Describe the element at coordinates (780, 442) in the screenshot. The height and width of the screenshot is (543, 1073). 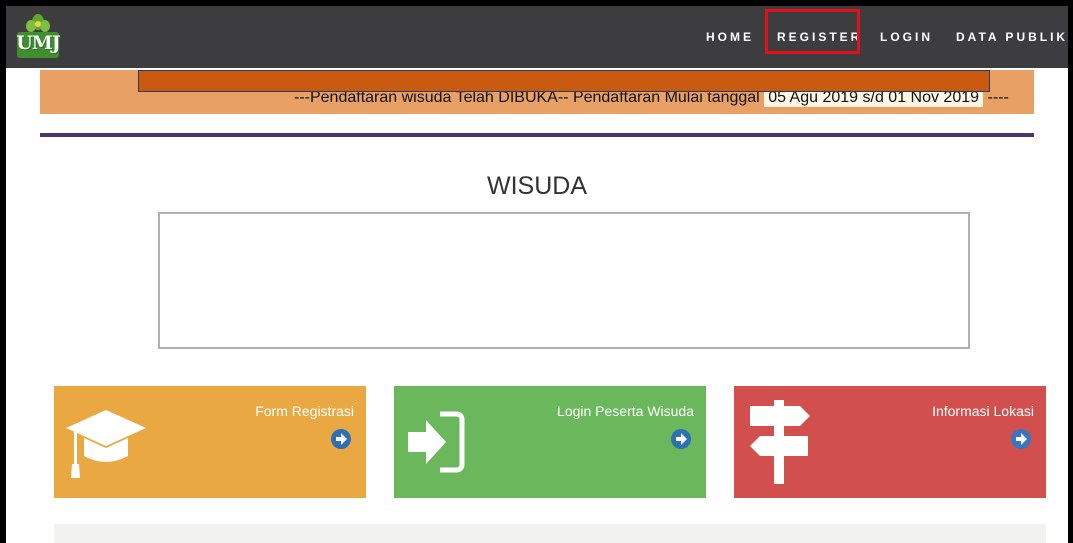
I see `signpost-icon` at that location.